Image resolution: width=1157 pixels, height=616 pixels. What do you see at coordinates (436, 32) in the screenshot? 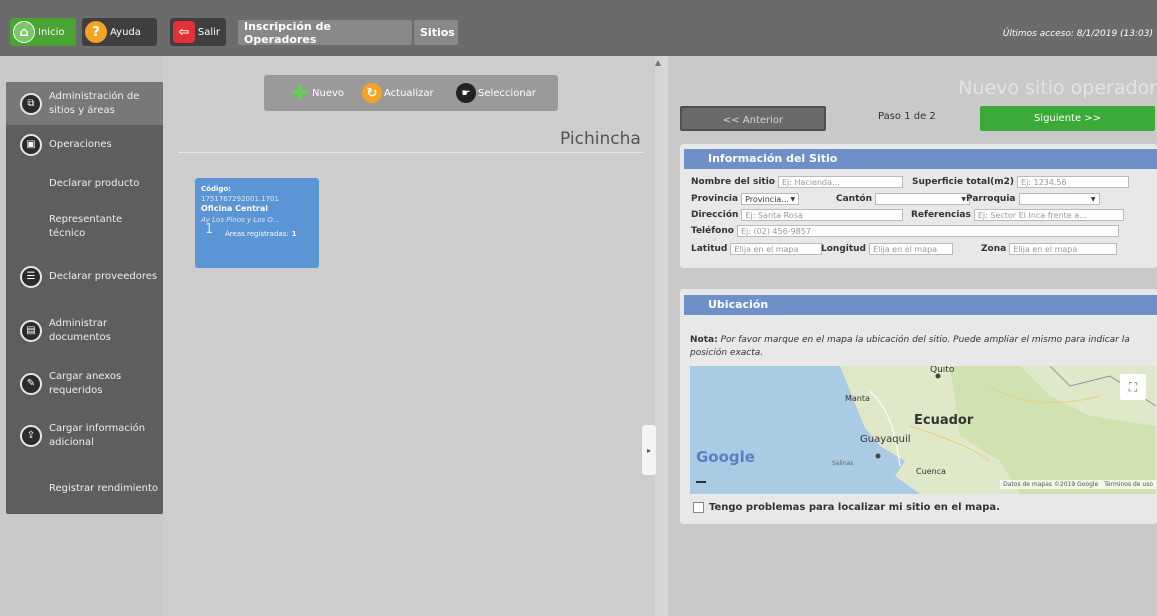
I see `nav-sitios: Sitios` at bounding box center [436, 32].